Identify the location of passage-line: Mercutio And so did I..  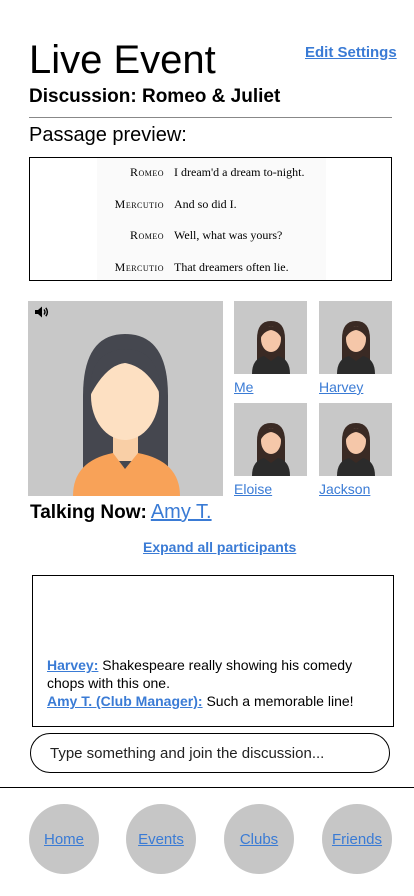
(211, 207).